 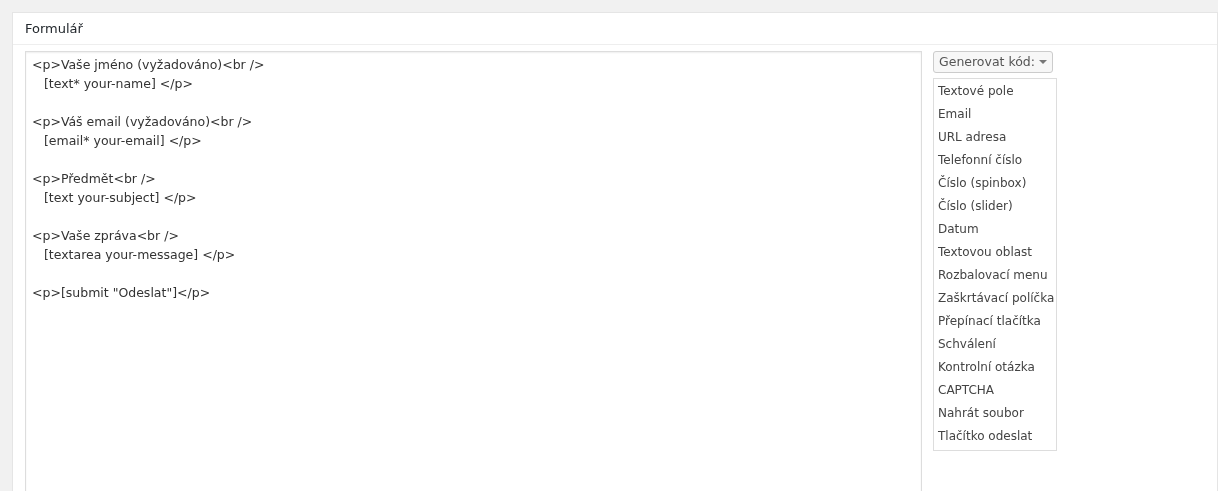 What do you see at coordinates (995, 91) in the screenshot?
I see `menu-item: Textové pole` at bounding box center [995, 91].